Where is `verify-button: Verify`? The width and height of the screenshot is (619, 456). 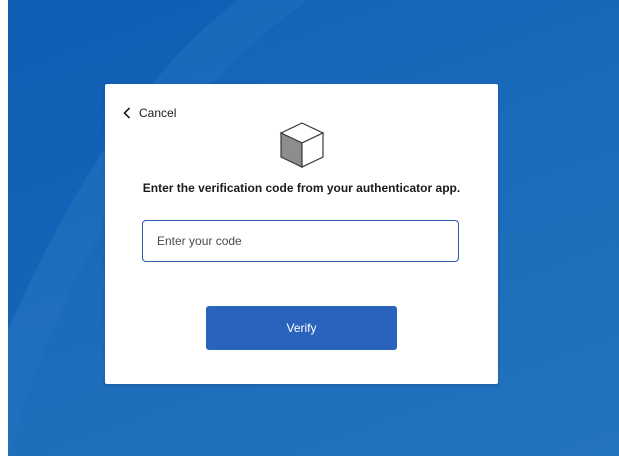
verify-button: Verify is located at coordinates (301, 328).